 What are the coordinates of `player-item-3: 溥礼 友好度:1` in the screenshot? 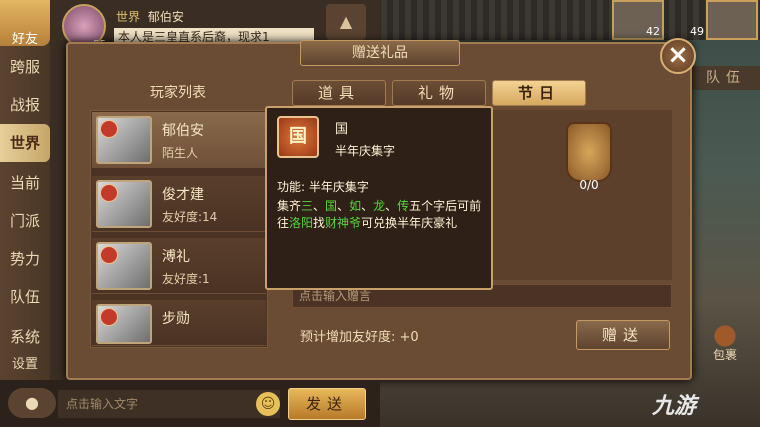 It's located at (179, 266).